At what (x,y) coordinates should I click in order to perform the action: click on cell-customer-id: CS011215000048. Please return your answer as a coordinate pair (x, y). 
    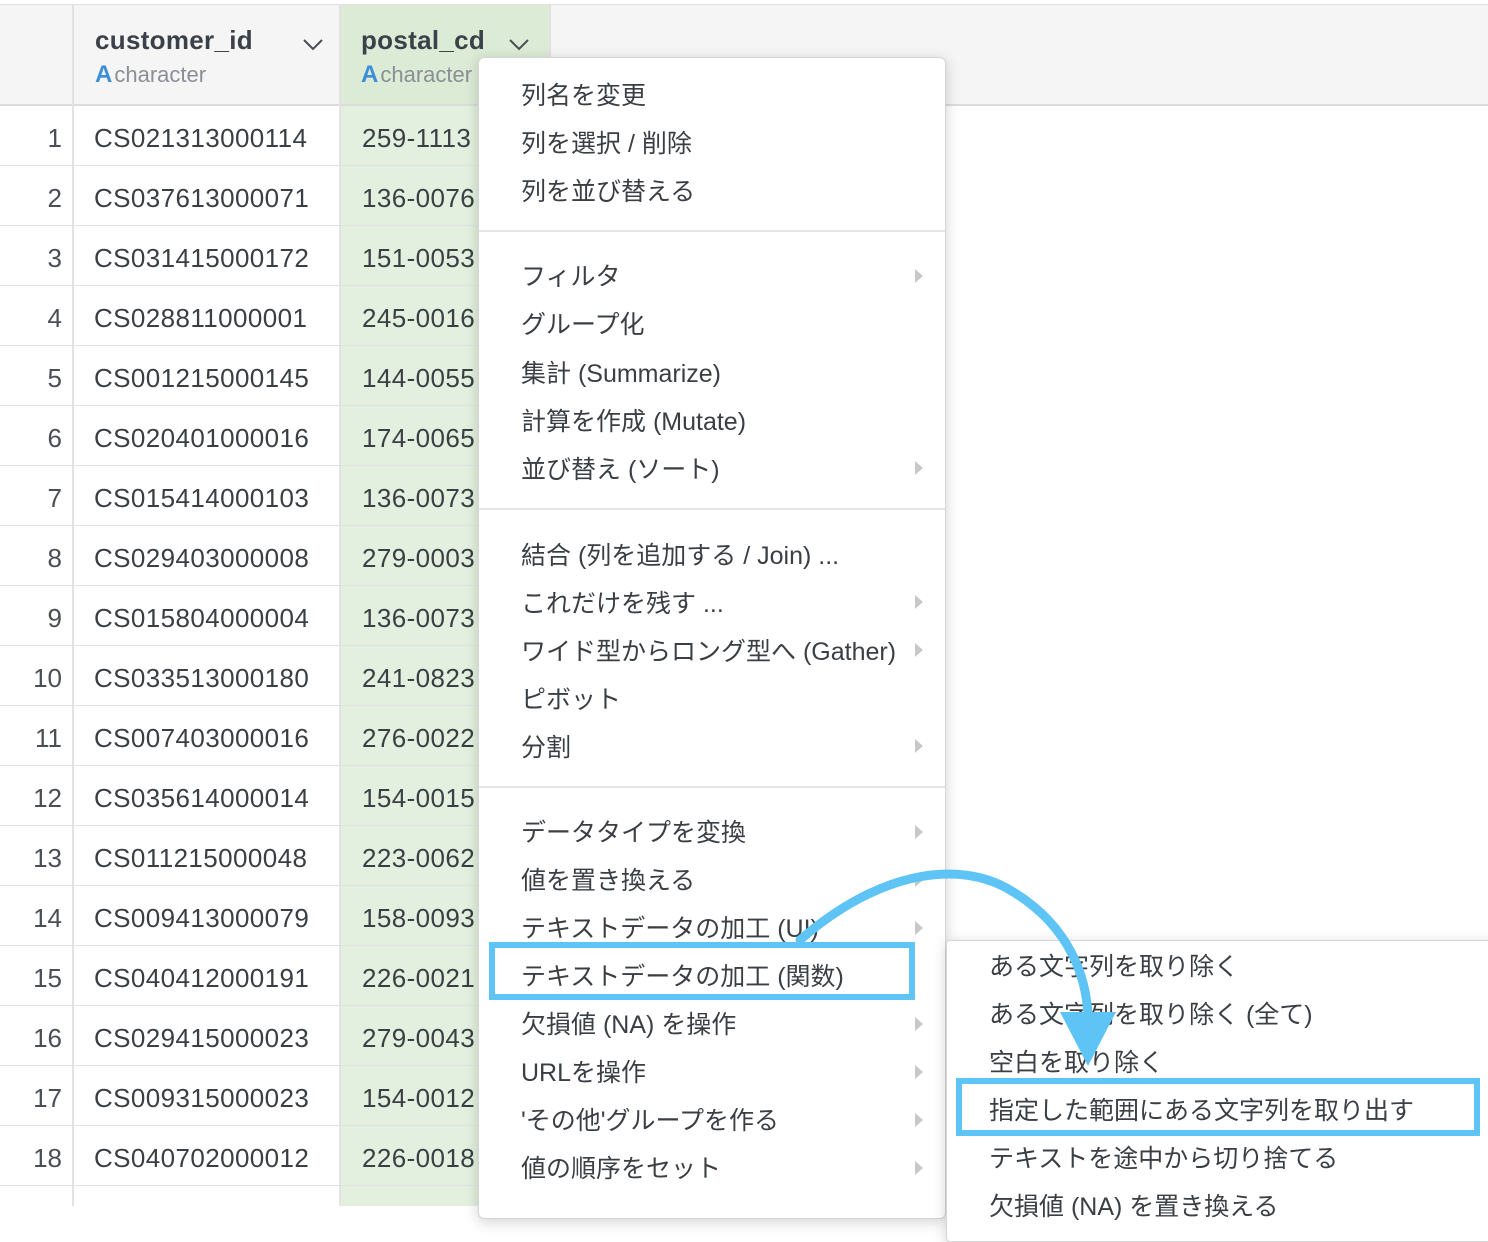
    Looking at the image, I should click on (200, 858).